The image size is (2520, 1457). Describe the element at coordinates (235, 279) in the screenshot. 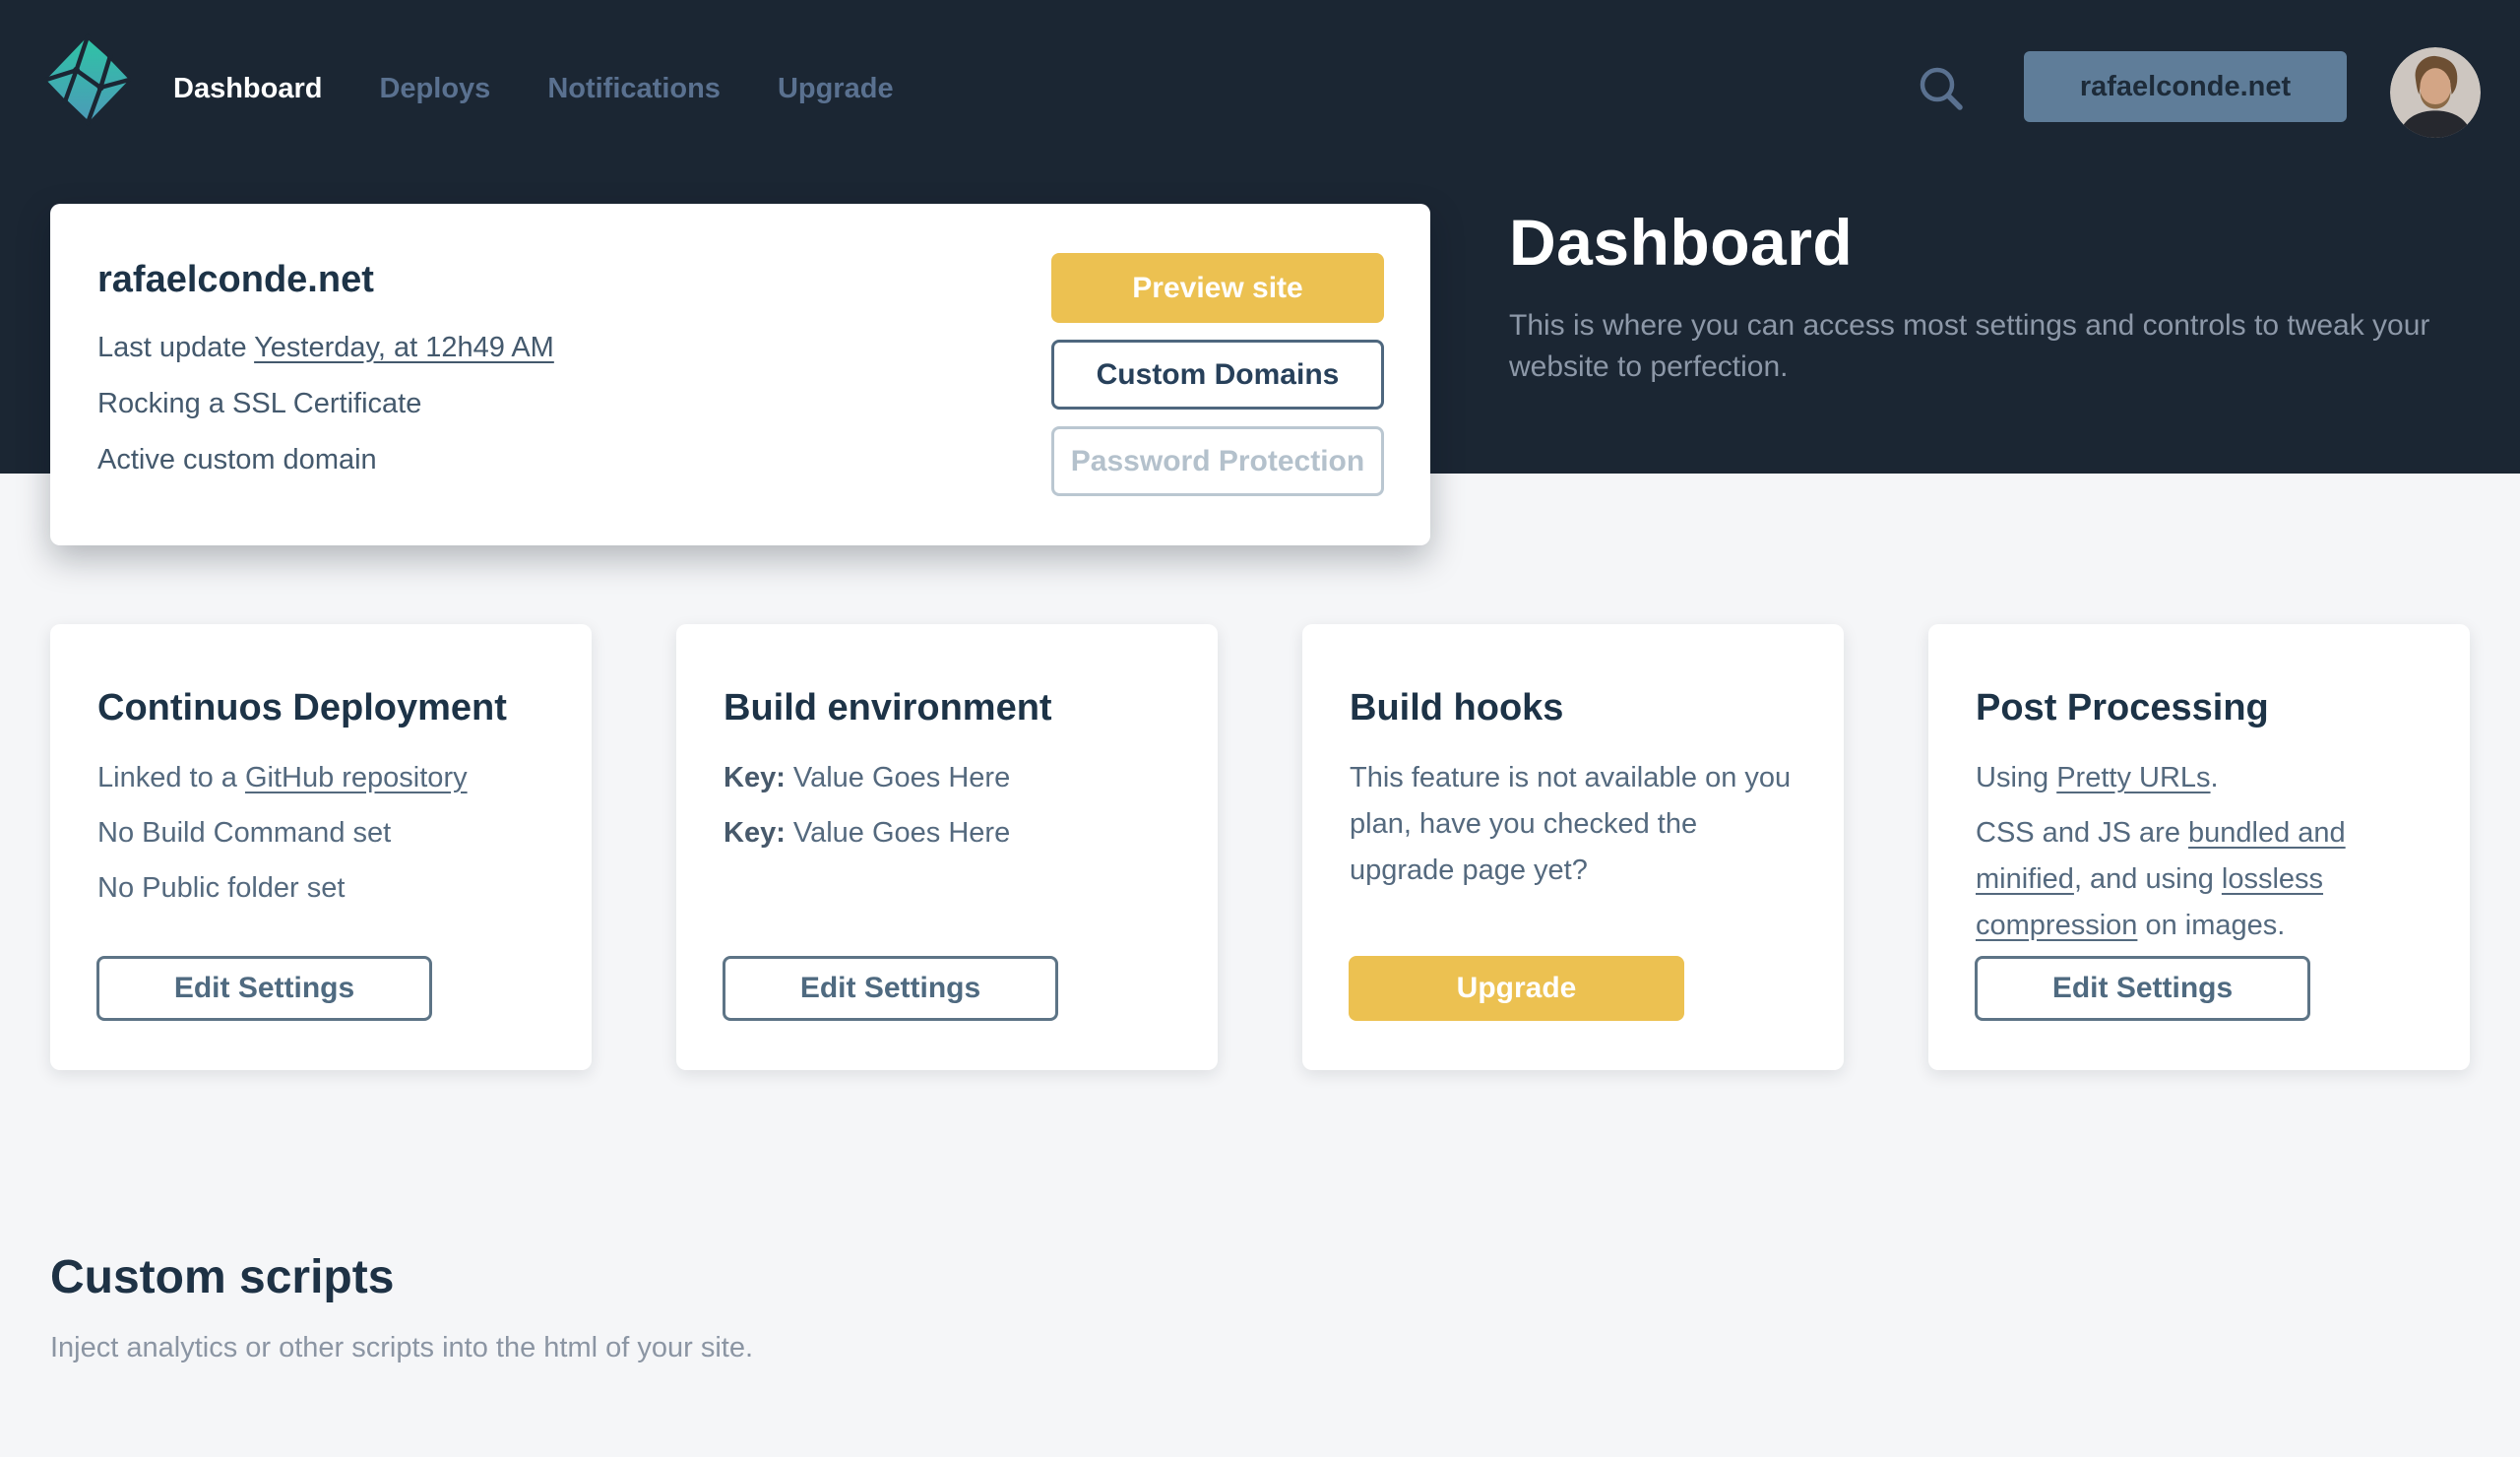

I see `site-title: rafaelconde.net` at that location.